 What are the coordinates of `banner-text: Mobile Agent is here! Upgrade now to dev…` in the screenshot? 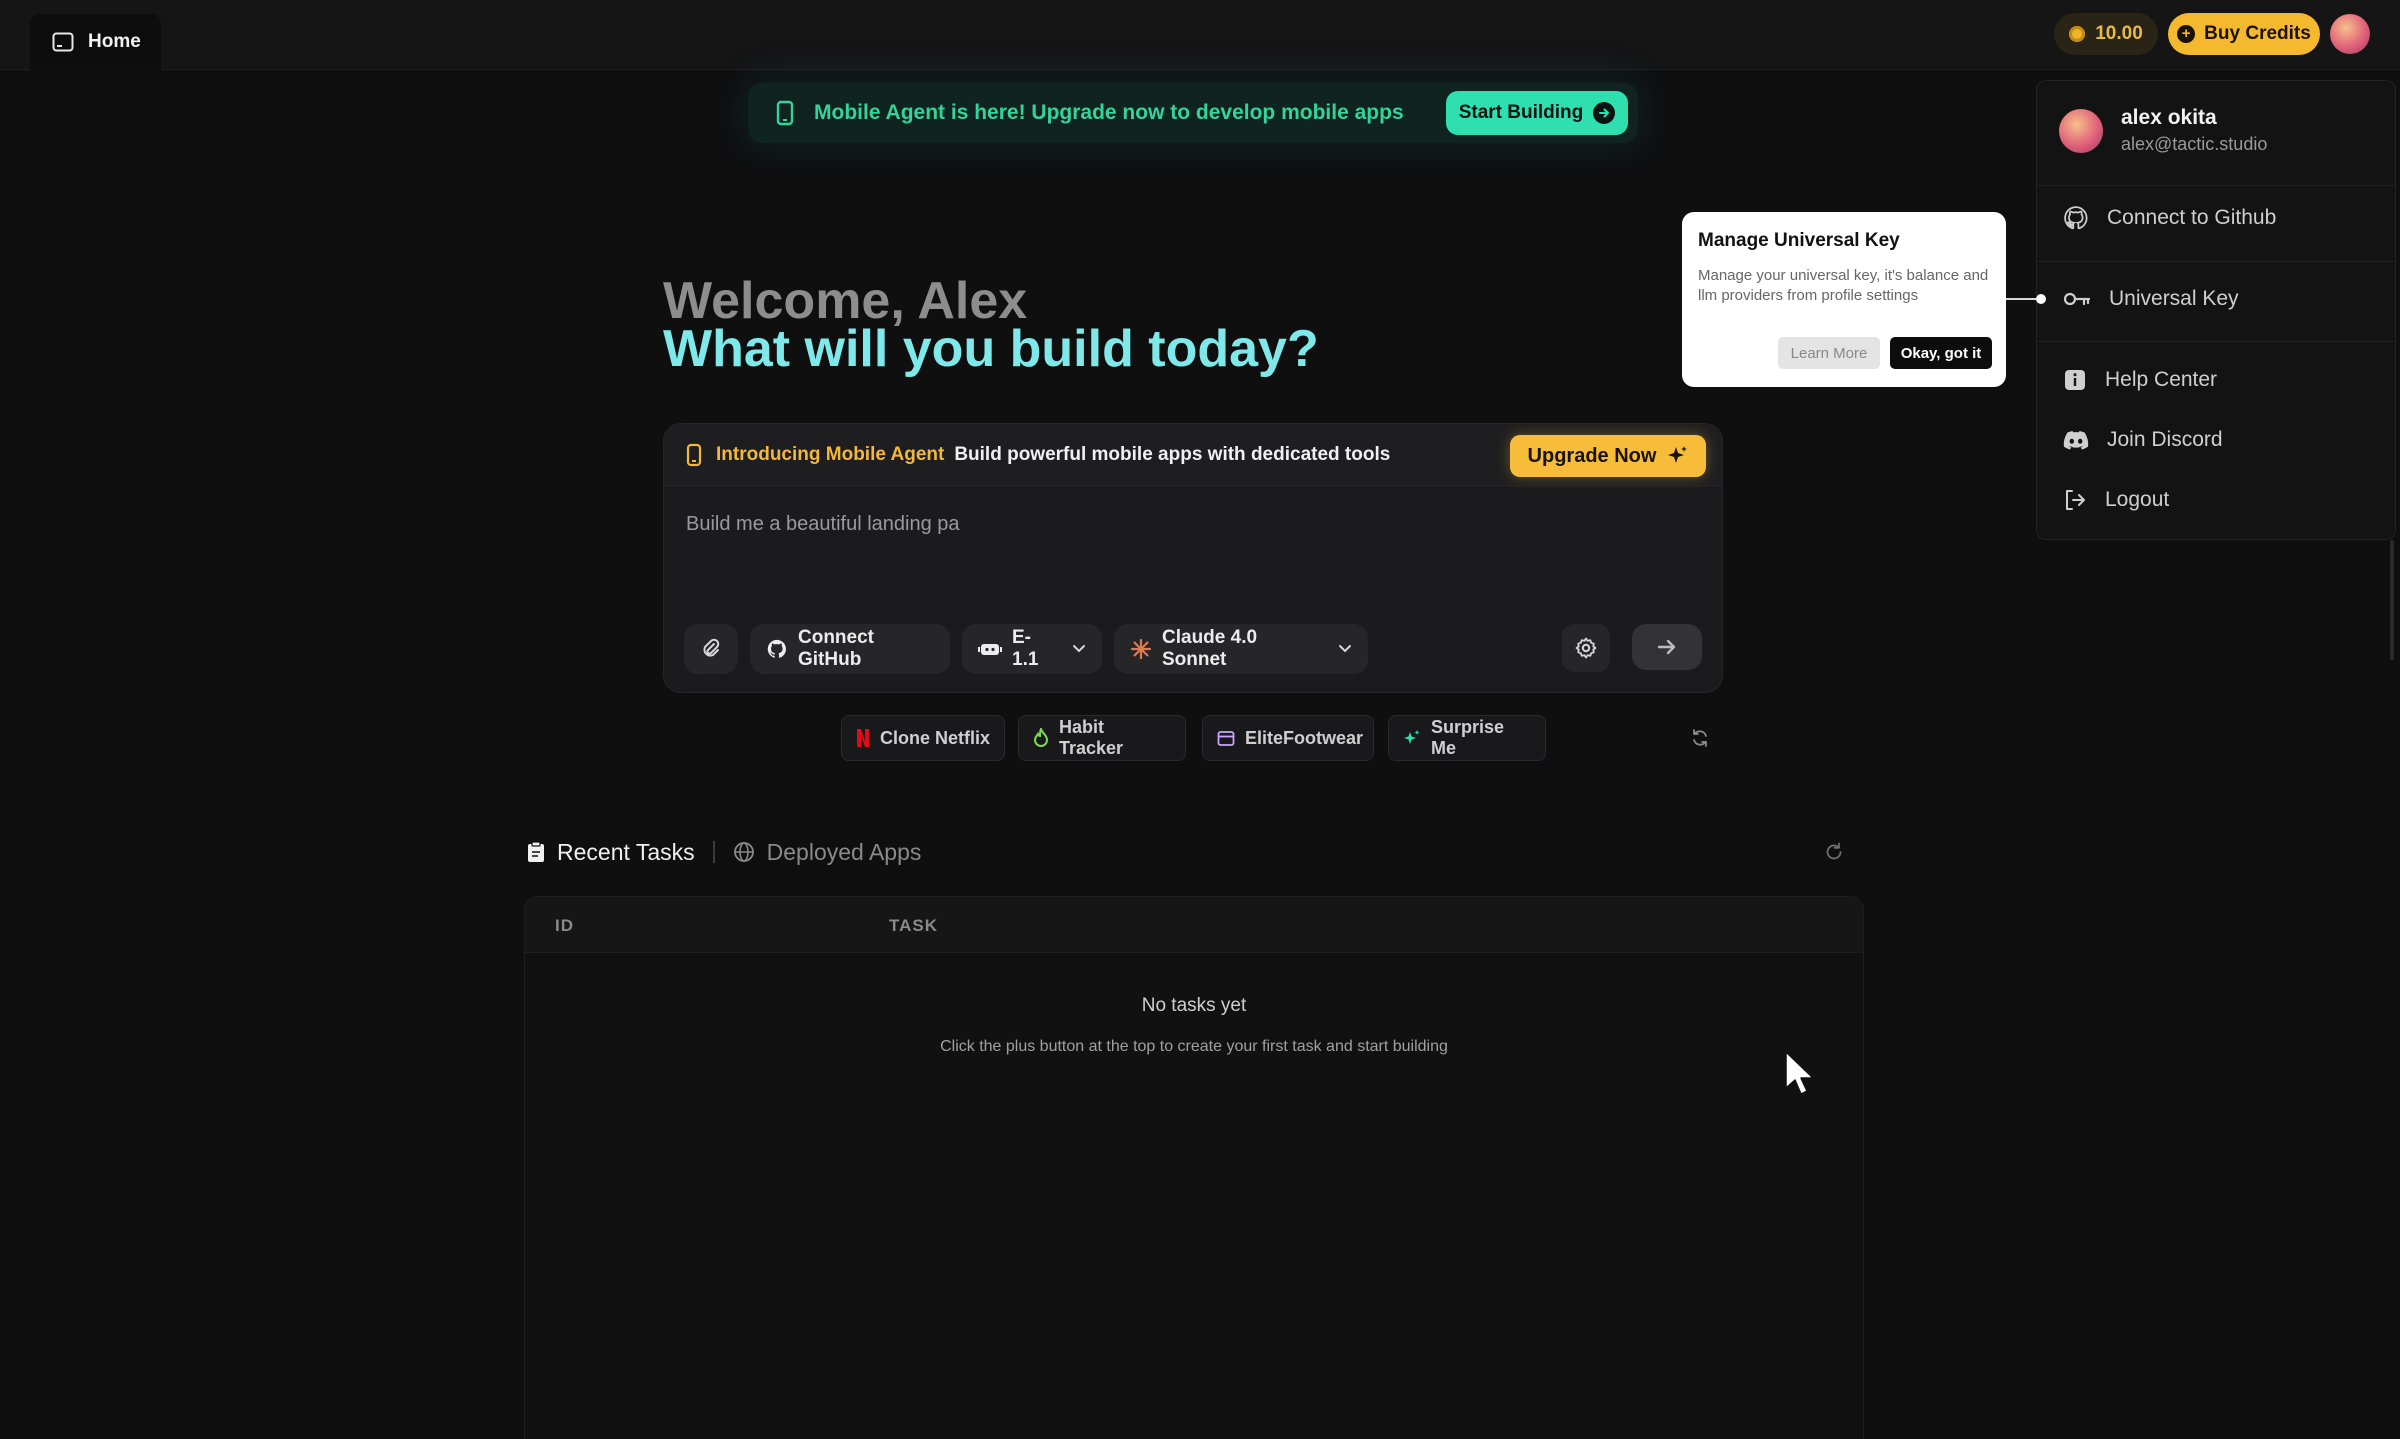 It's located at (1109, 112).